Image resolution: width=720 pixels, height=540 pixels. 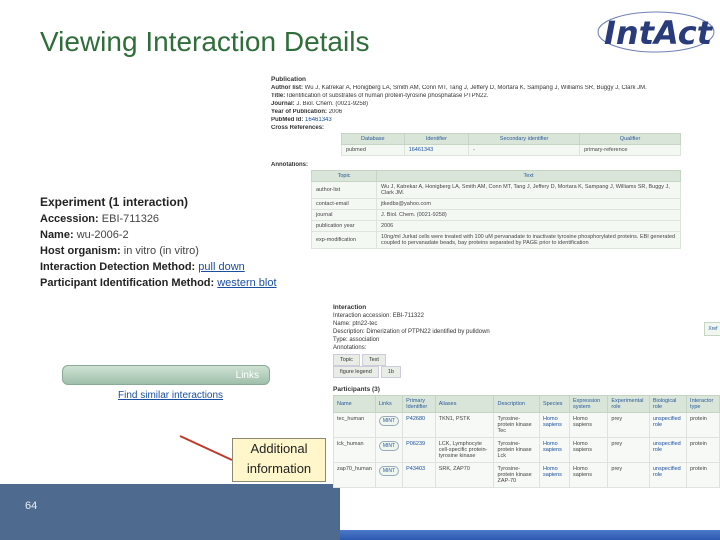 I want to click on participant-description: Tyrosine-protein kinase Tec, so click(x=516, y=425).